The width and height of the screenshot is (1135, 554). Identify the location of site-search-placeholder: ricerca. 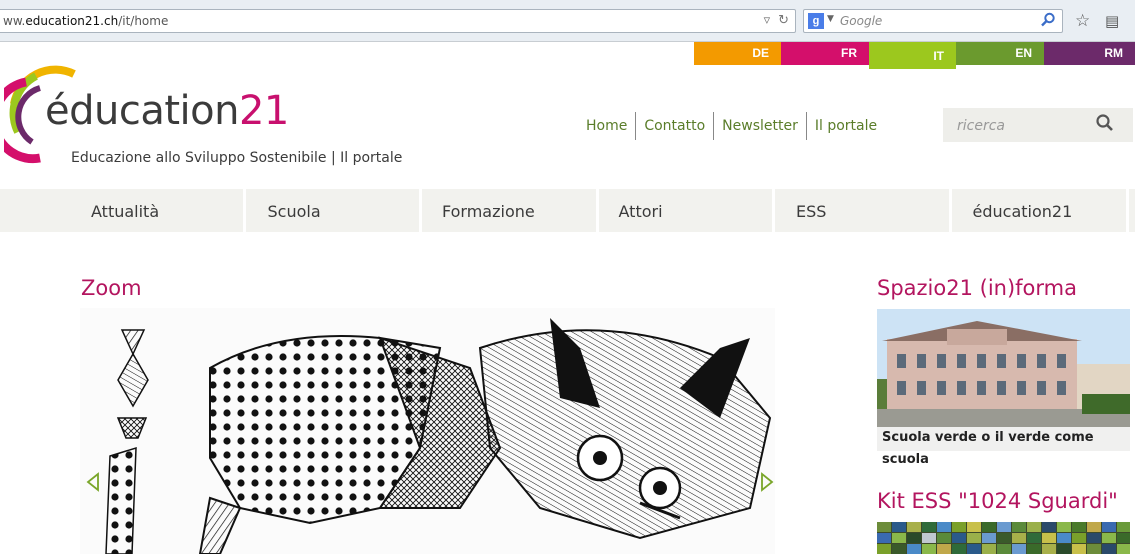
(981, 126).